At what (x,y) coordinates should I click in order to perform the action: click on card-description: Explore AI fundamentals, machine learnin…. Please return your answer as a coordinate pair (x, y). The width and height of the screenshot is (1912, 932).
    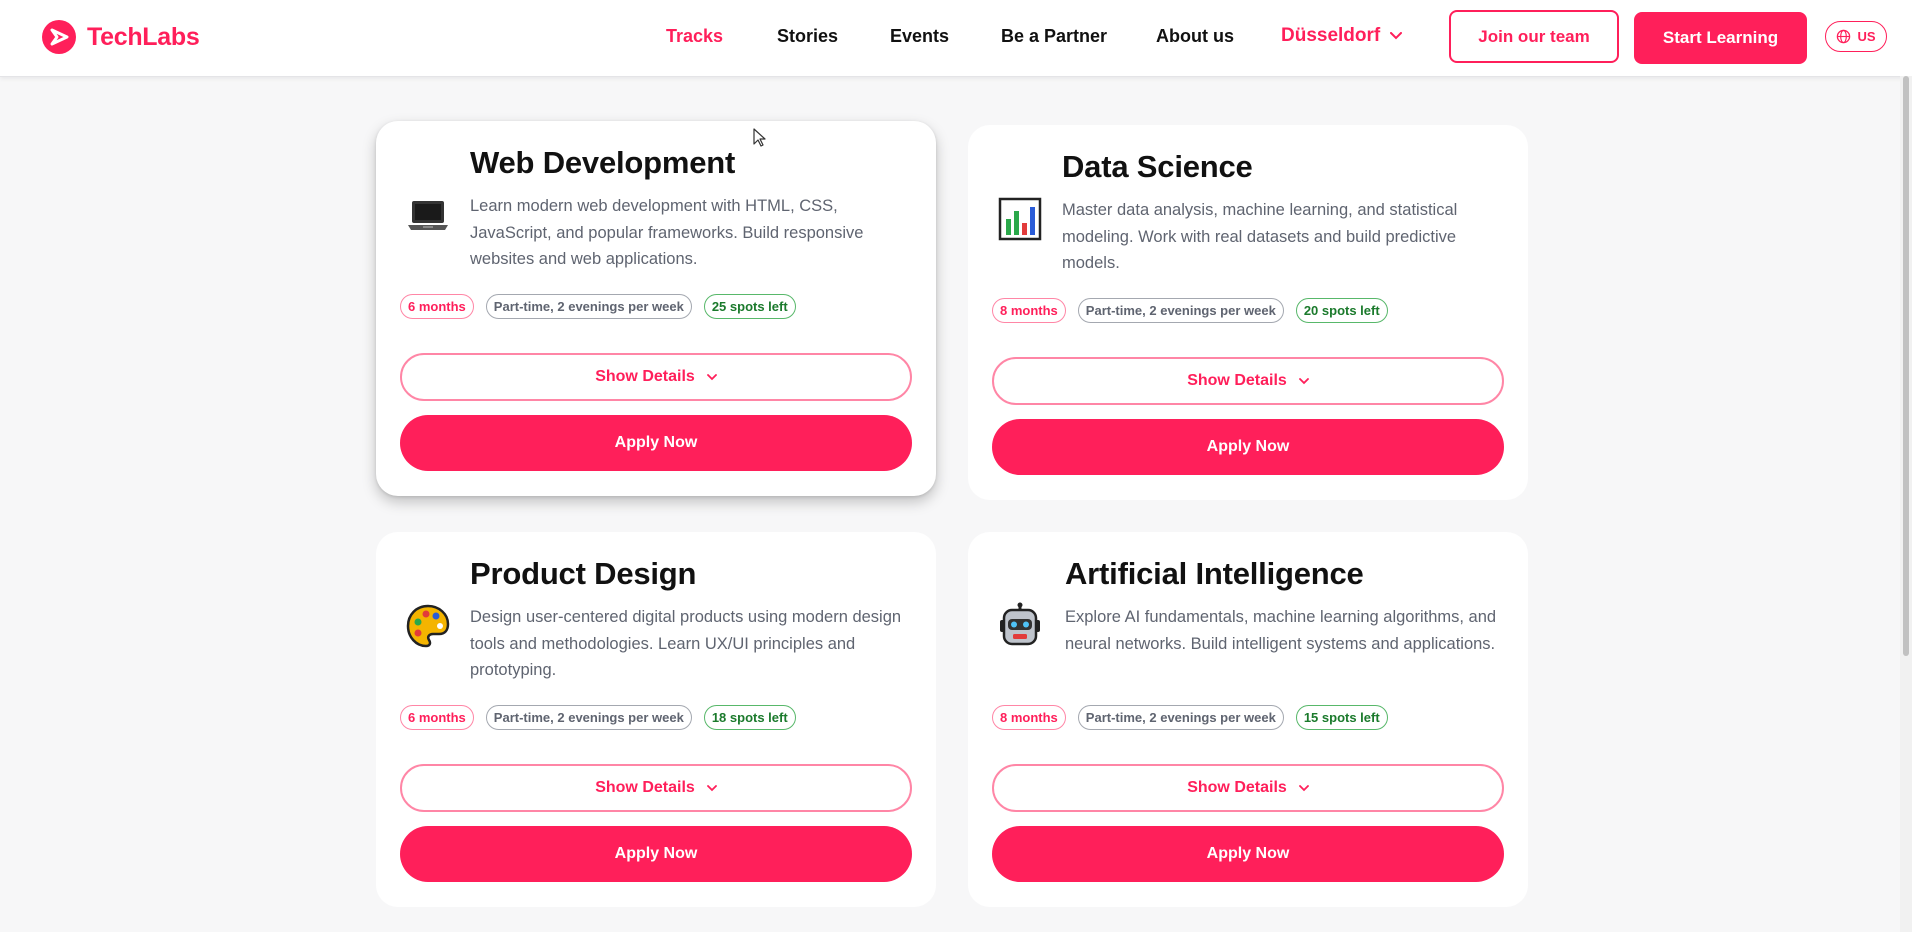
    Looking at the image, I should click on (1281, 630).